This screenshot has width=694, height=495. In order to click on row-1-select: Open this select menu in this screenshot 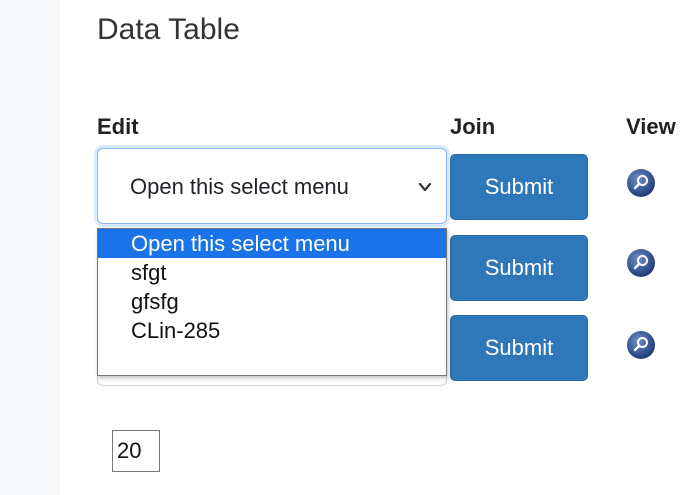, I will do `click(272, 186)`.